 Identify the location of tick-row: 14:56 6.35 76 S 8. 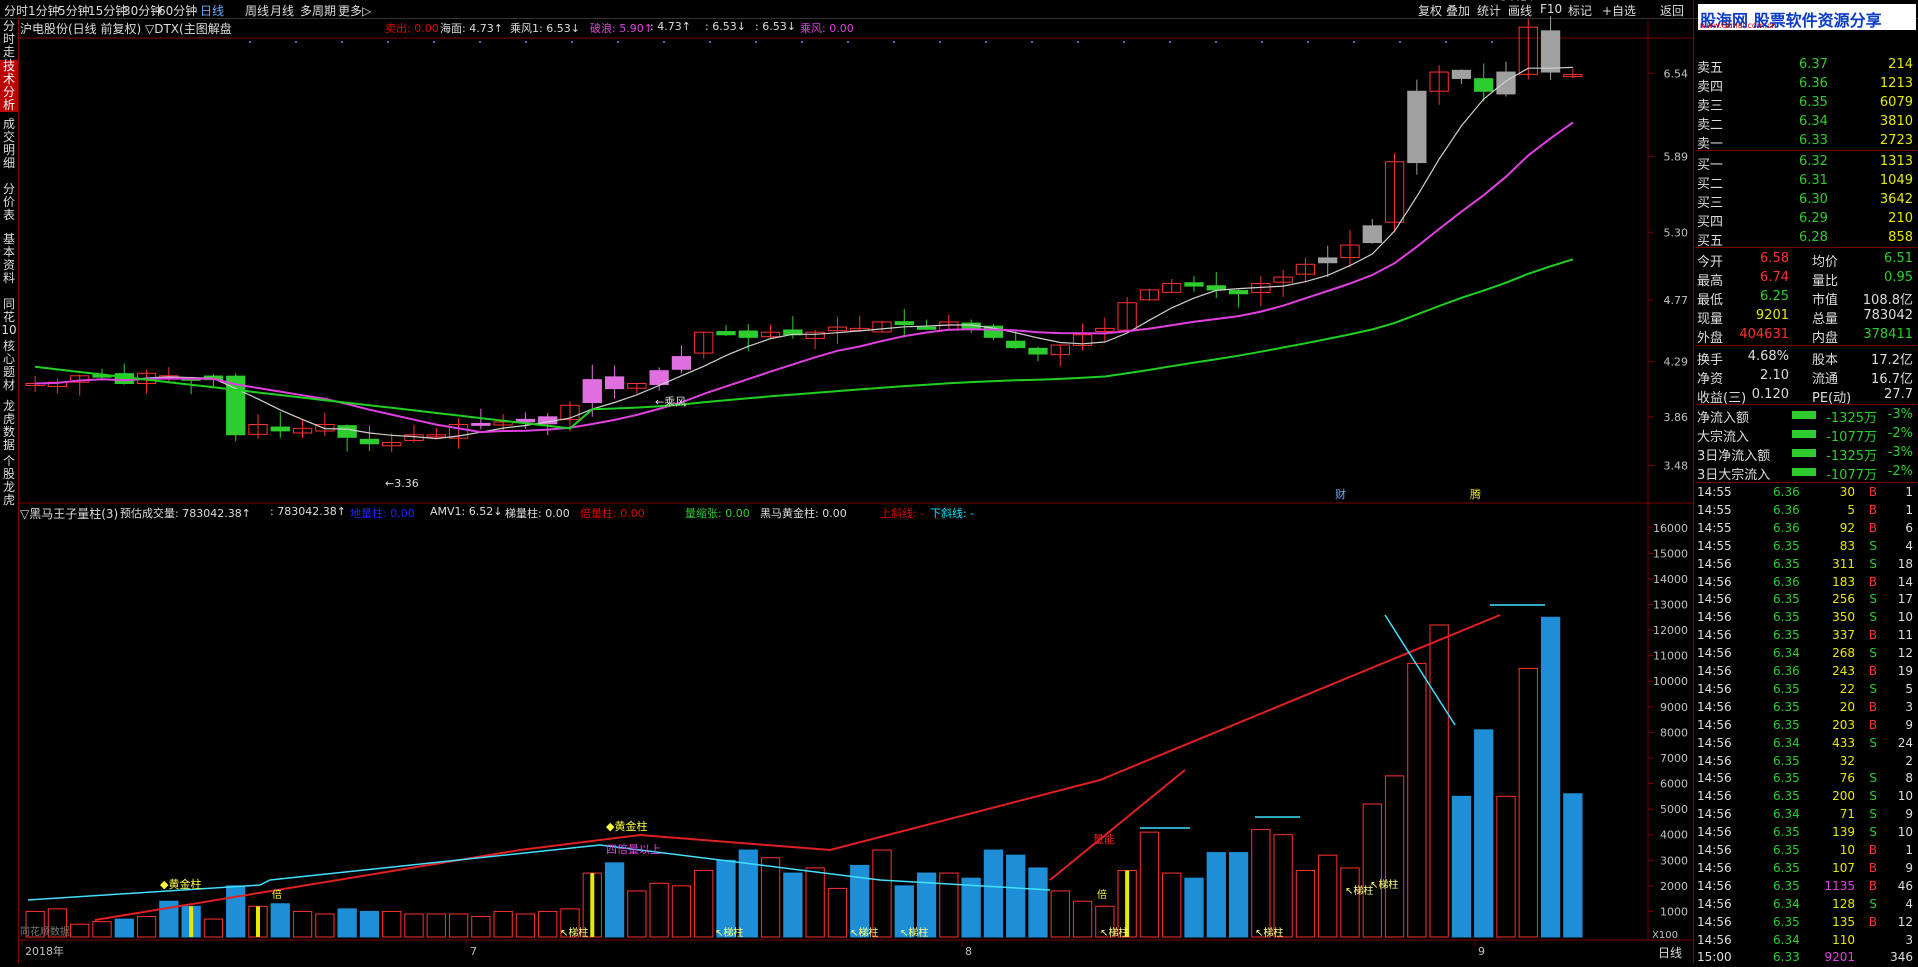
(1806, 779).